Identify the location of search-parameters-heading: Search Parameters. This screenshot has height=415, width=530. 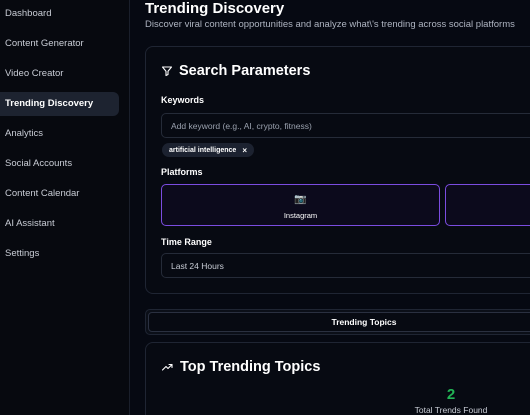
(235, 71).